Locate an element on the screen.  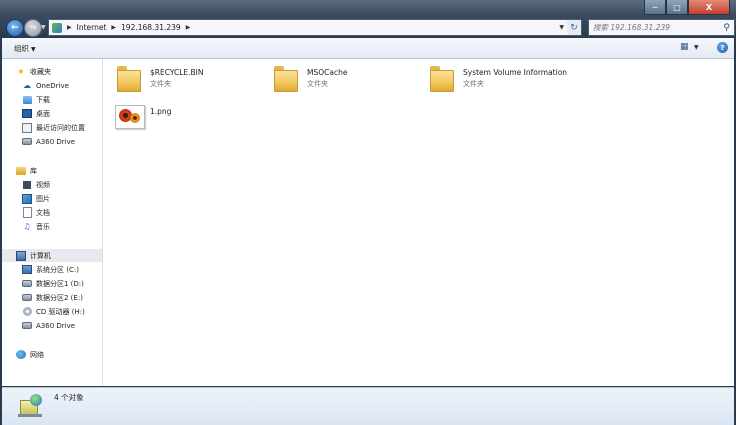
sidebar-item-label: 网络 is located at coordinates (37, 354).